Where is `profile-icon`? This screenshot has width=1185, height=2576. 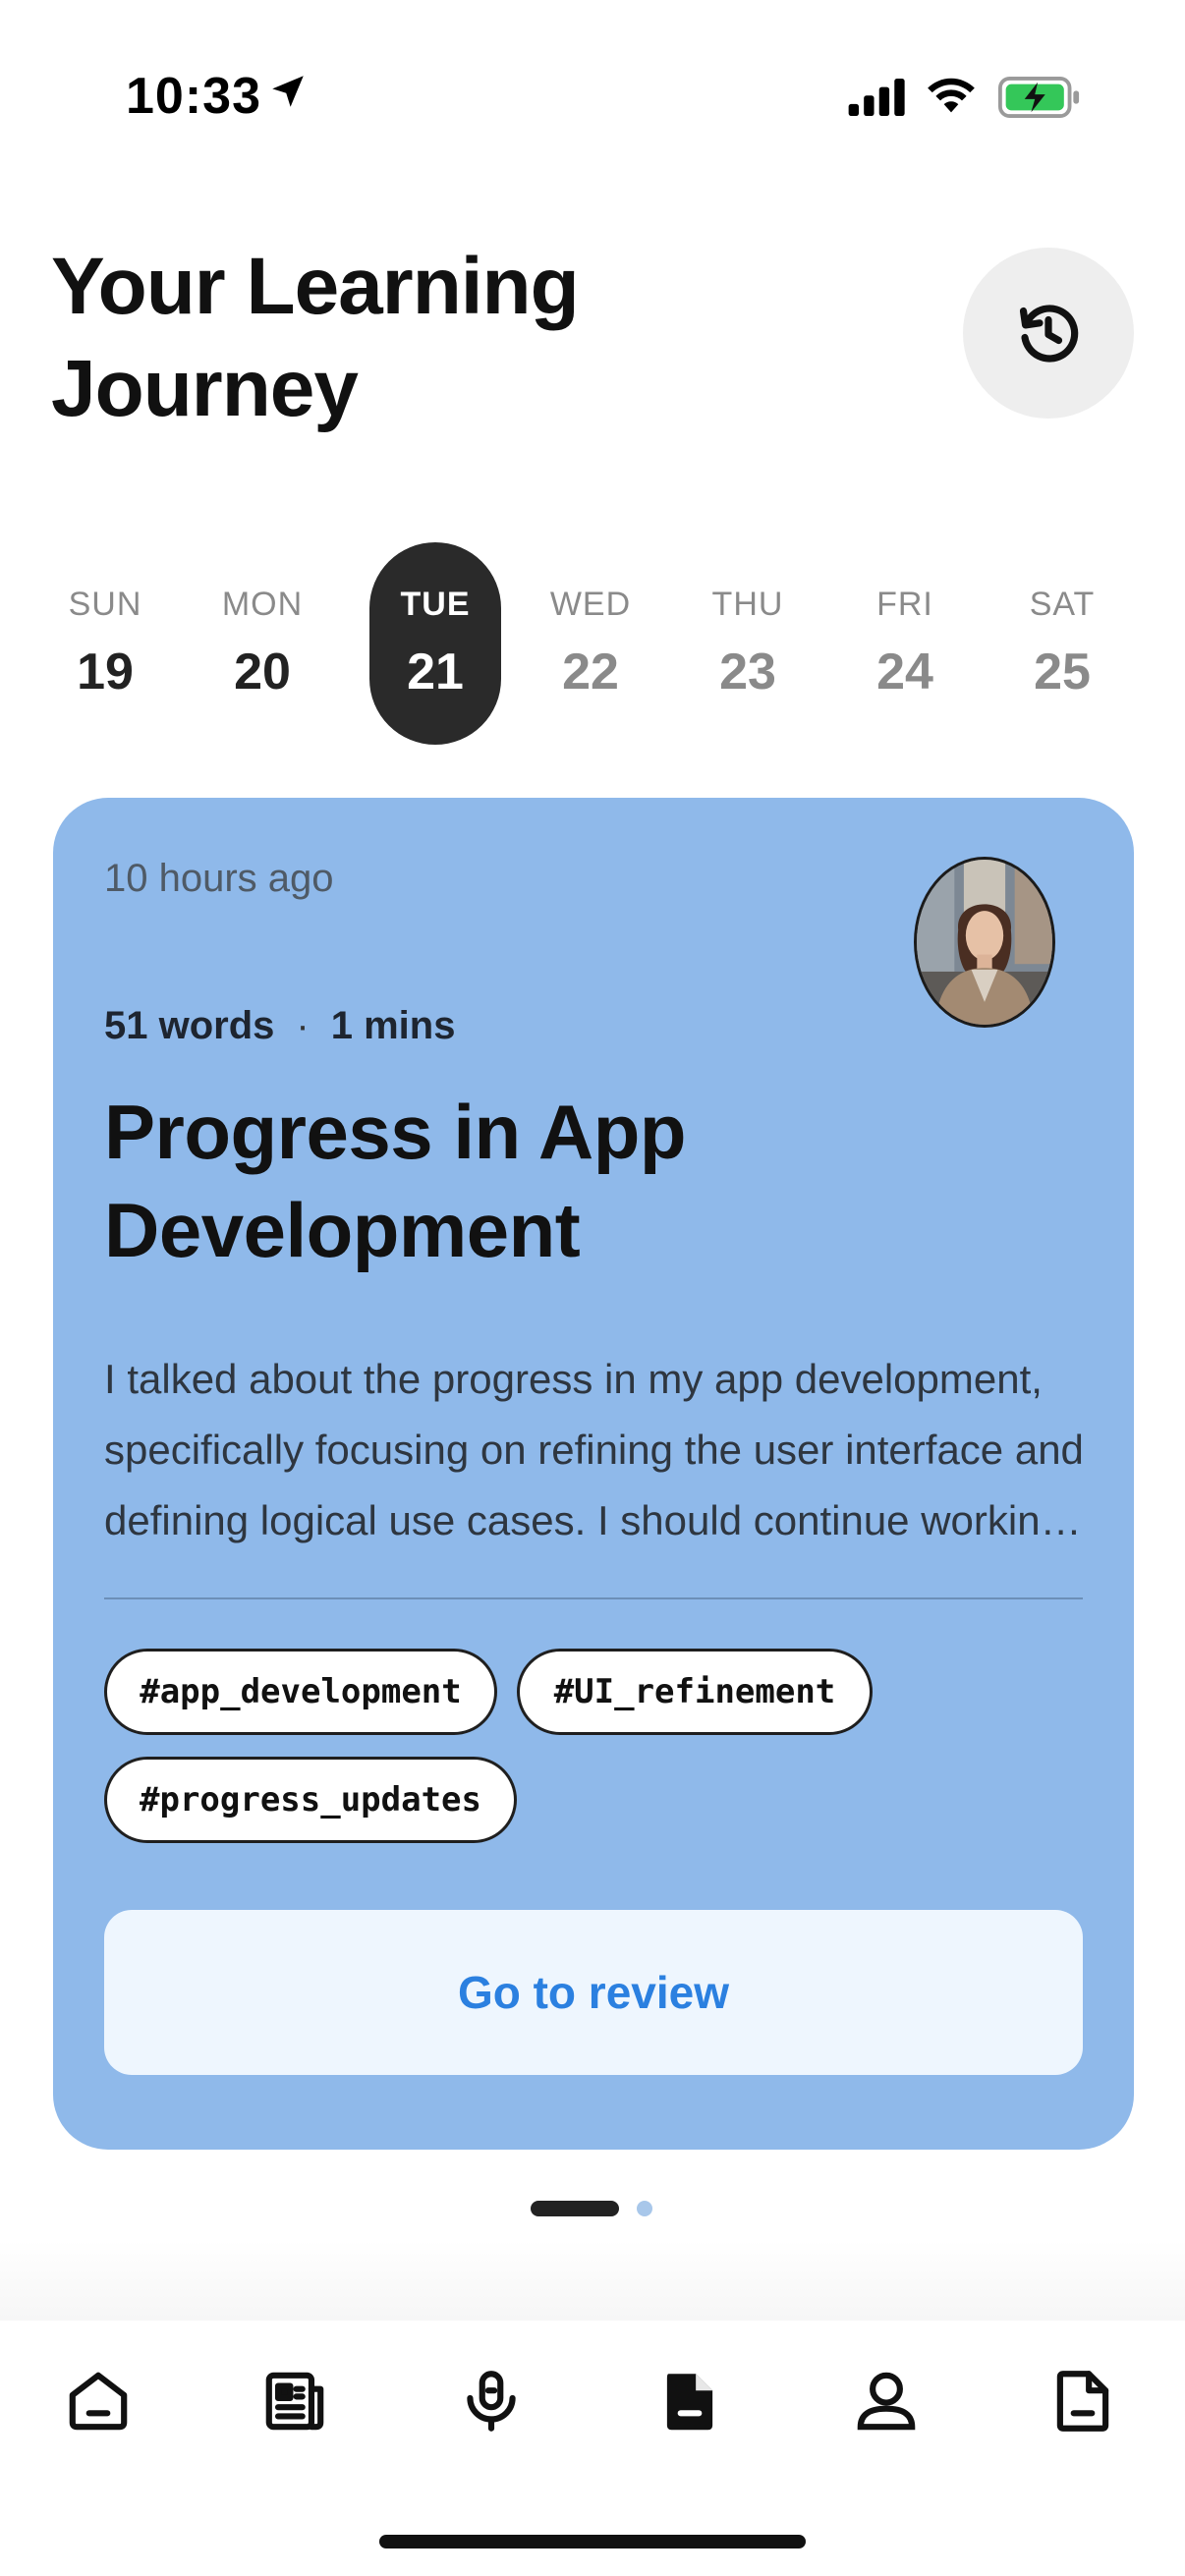 profile-icon is located at coordinates (887, 2401).